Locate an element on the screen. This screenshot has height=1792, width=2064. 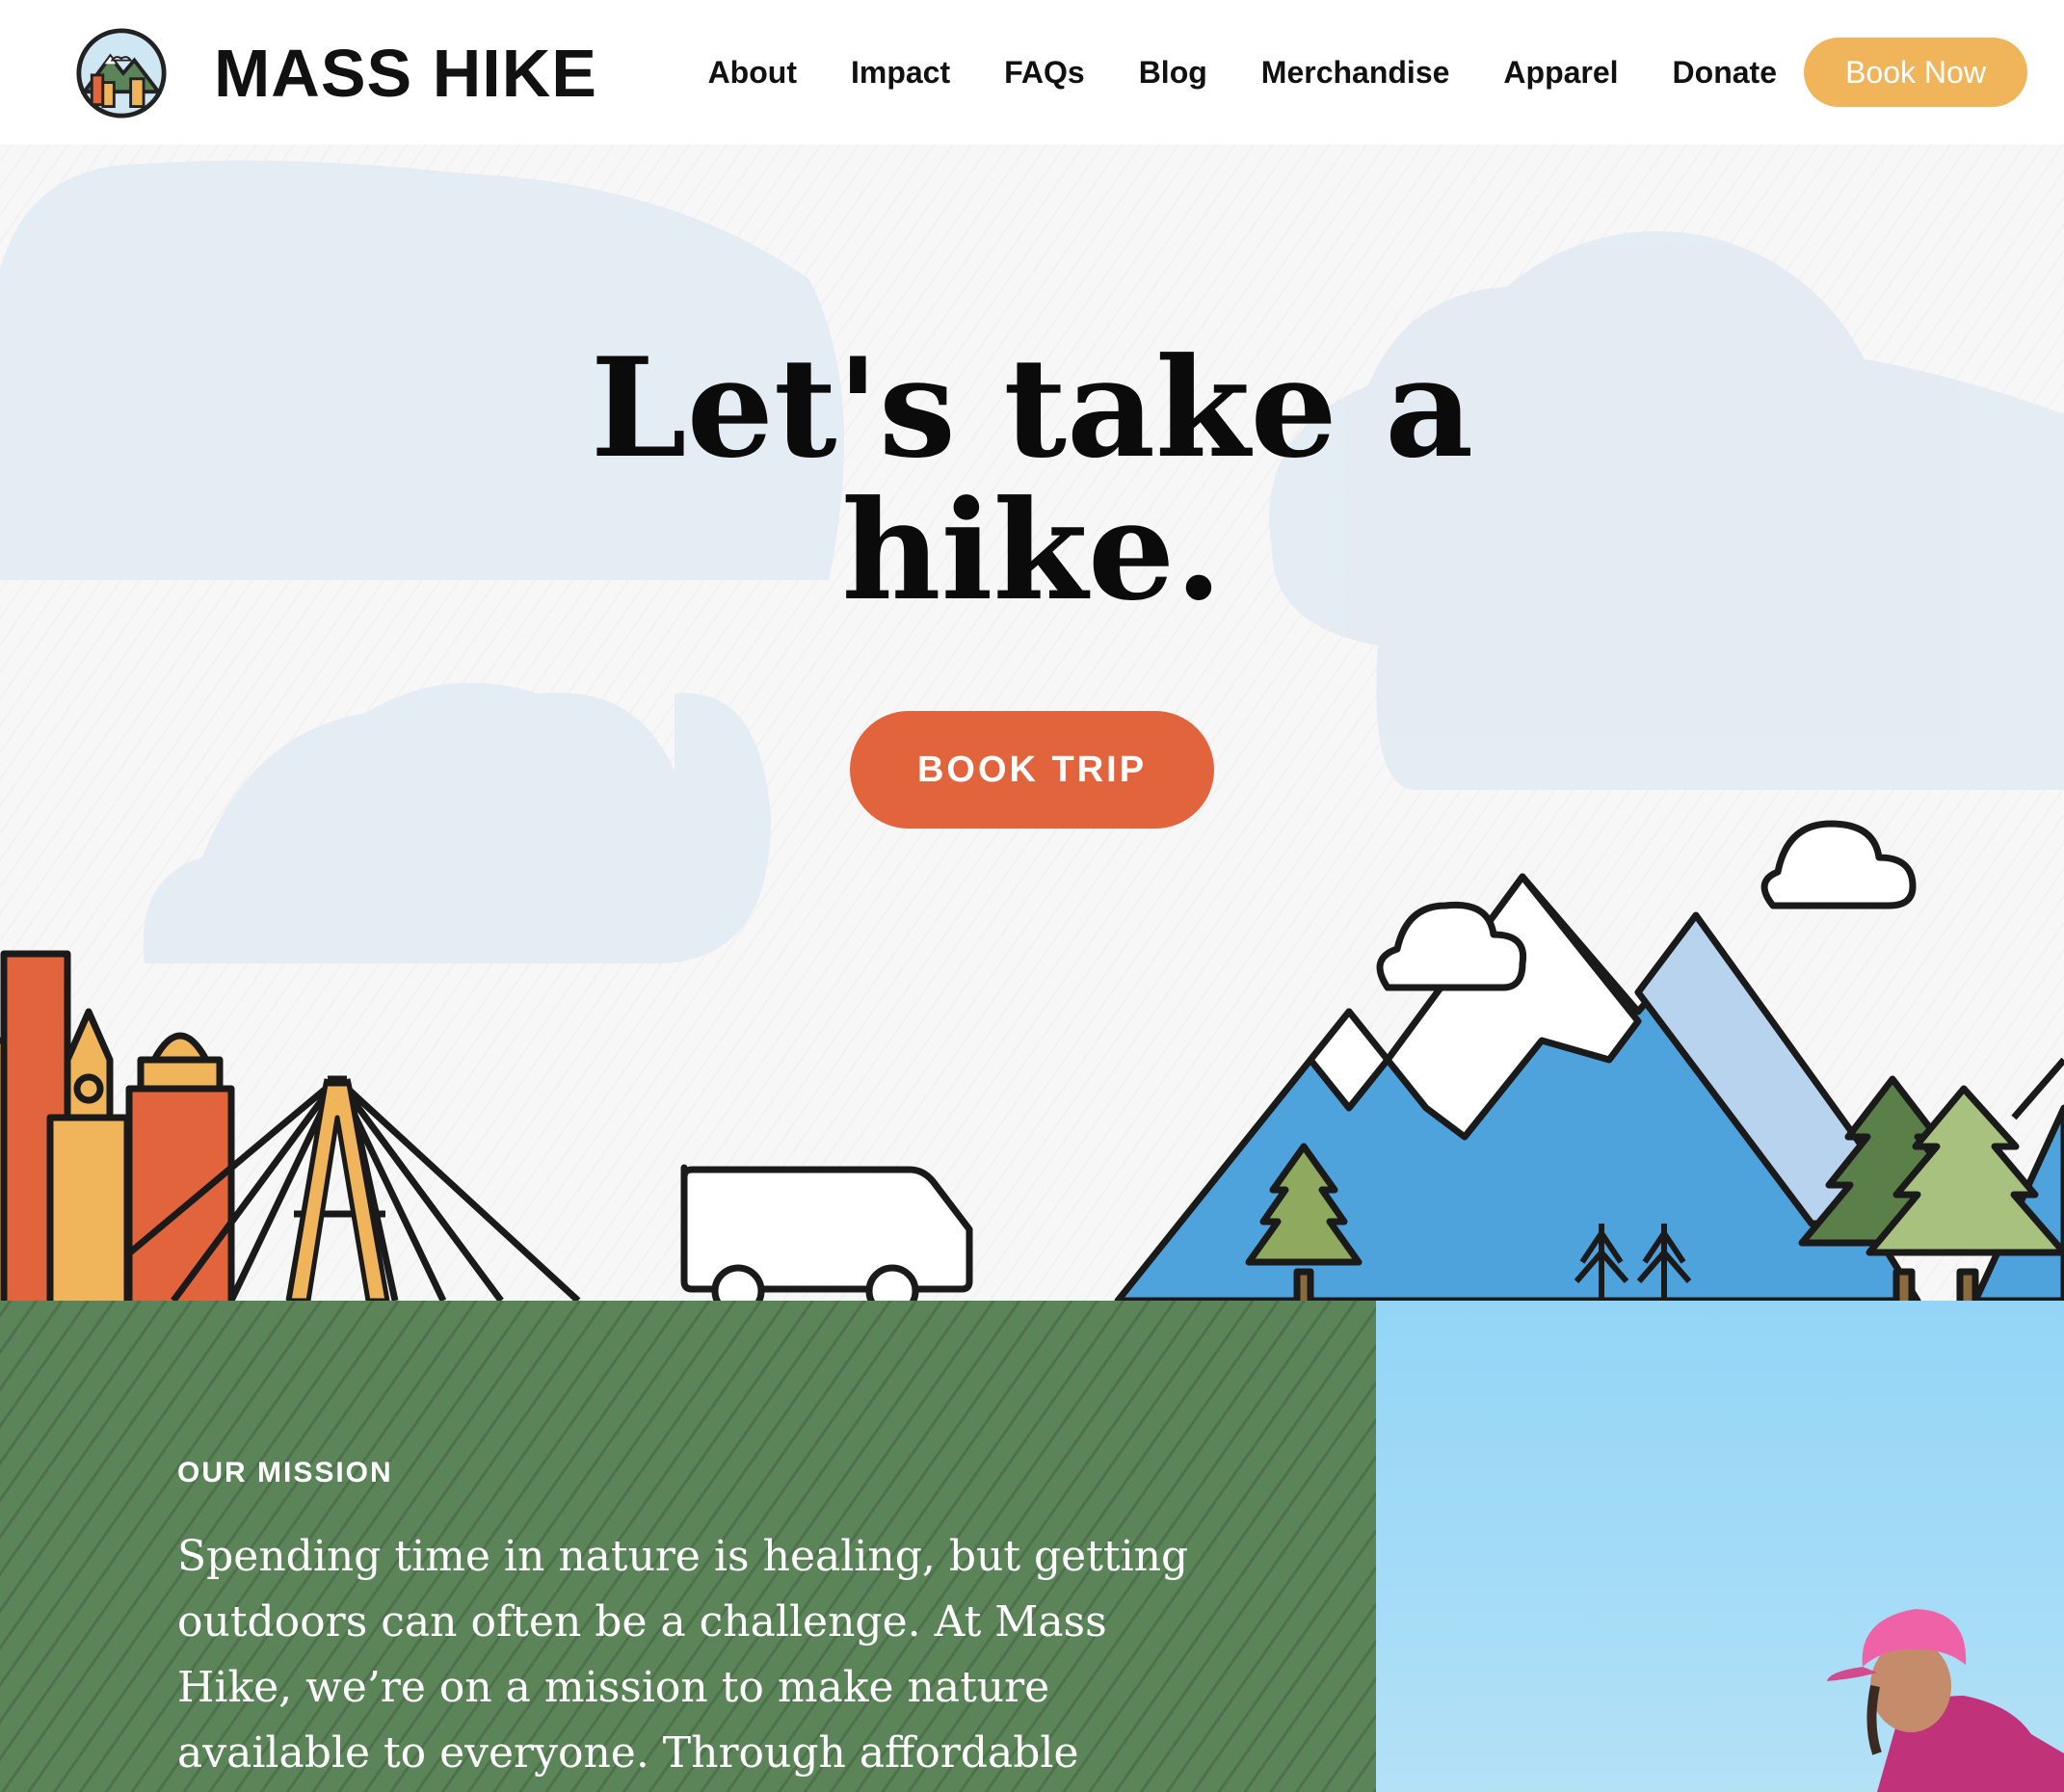
nav-blog: Blog is located at coordinates (1173, 73).